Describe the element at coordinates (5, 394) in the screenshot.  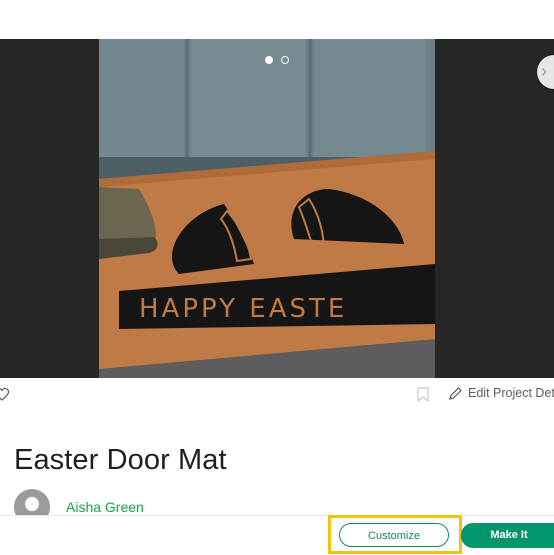
I see `heart-icon` at that location.